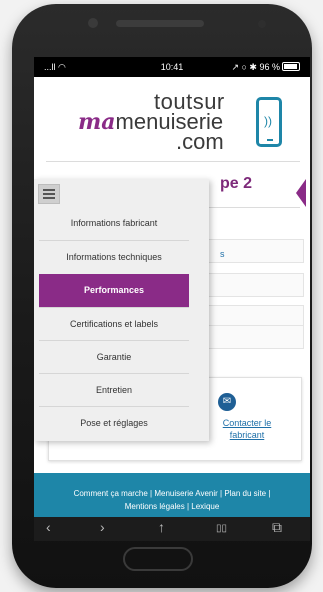 The height and width of the screenshot is (592, 323). I want to click on menu-item-entretien: Entretien, so click(114, 390).